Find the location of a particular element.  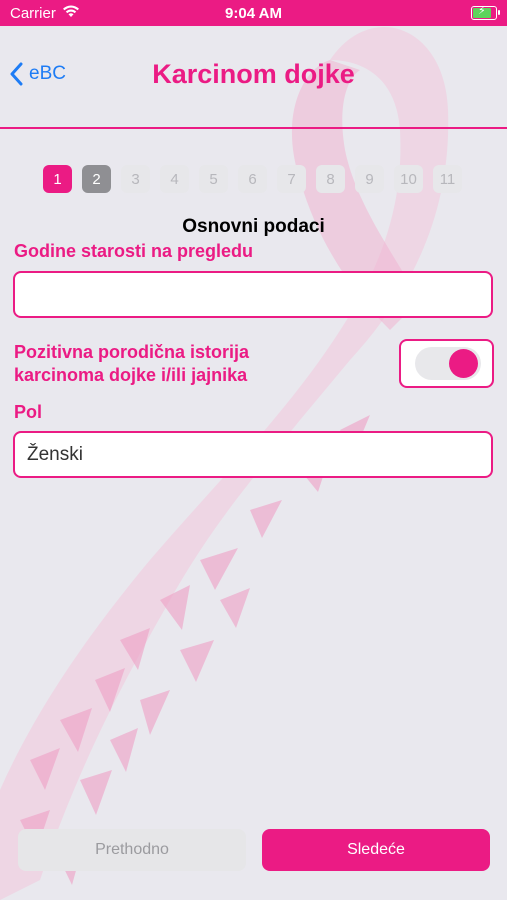

age-input is located at coordinates (253, 294).